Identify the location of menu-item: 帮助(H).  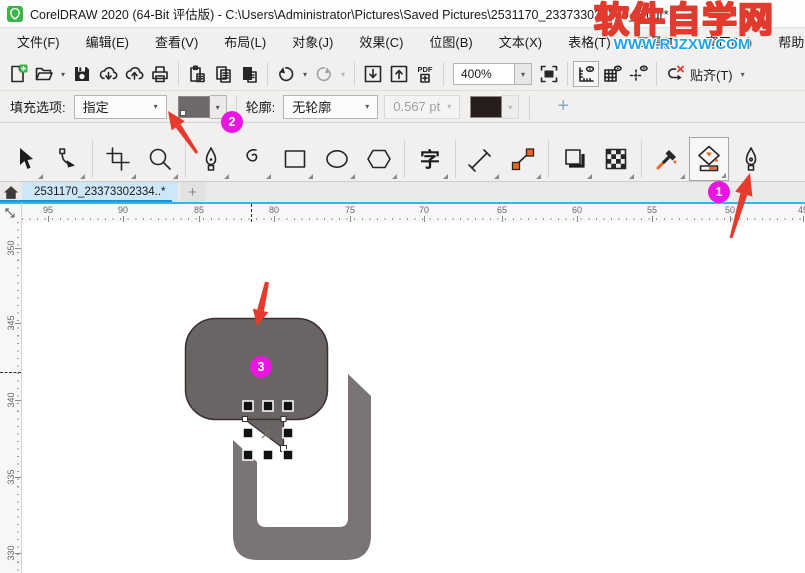
(785, 43).